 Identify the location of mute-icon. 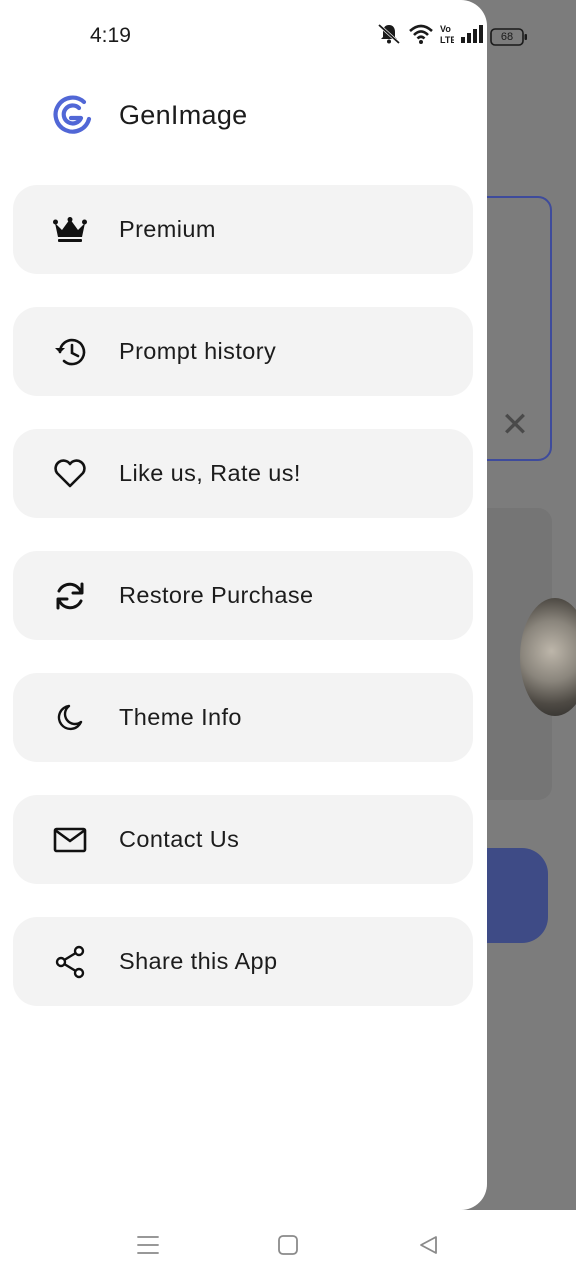
(389, 36).